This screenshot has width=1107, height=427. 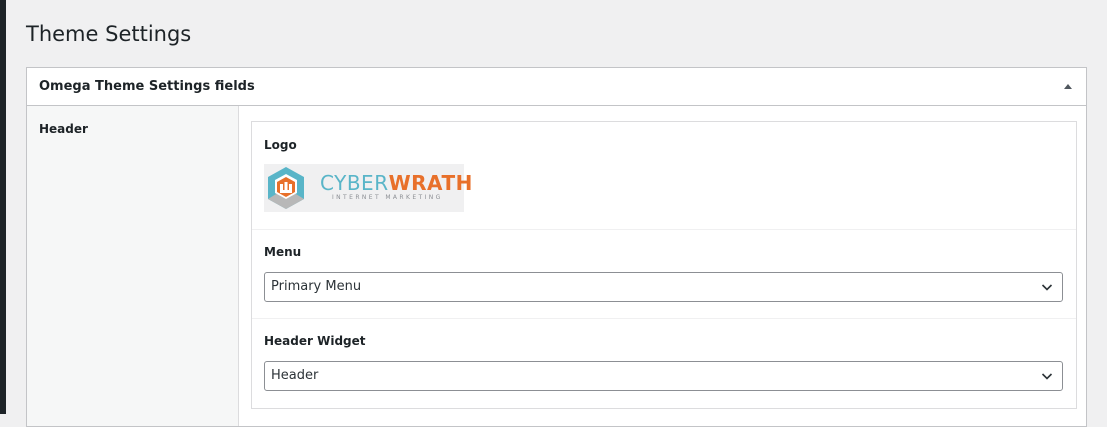 What do you see at coordinates (147, 86) in the screenshot?
I see `metabox-title: Omega Theme Settings fields` at bounding box center [147, 86].